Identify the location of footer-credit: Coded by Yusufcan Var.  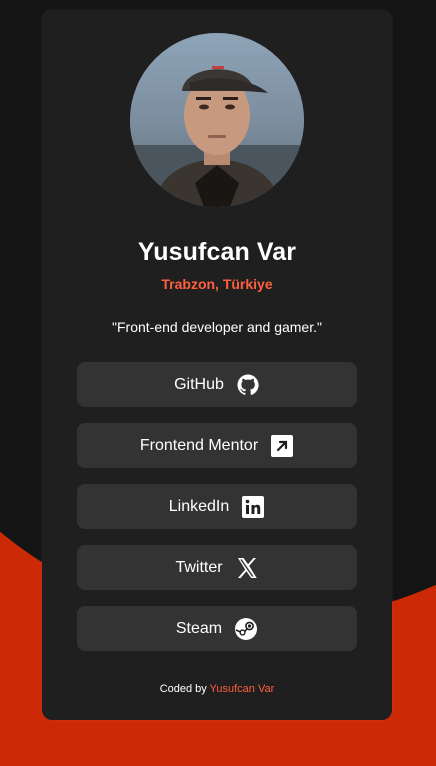
(217, 689).